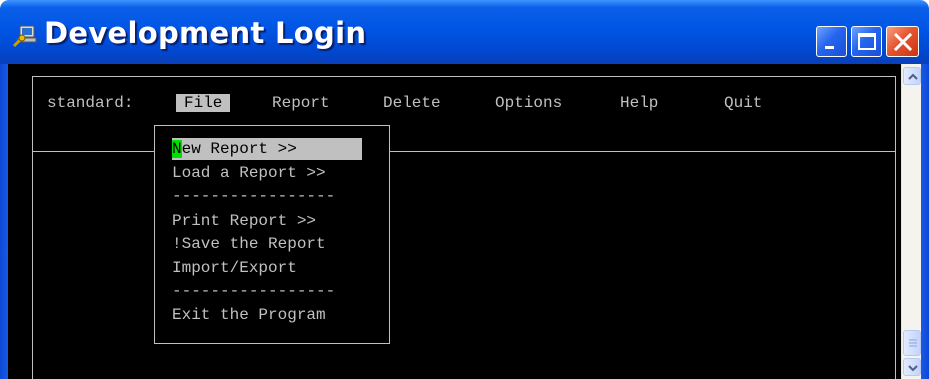 This screenshot has width=929, height=379. I want to click on box-left-border-bottom, so click(32, 265).